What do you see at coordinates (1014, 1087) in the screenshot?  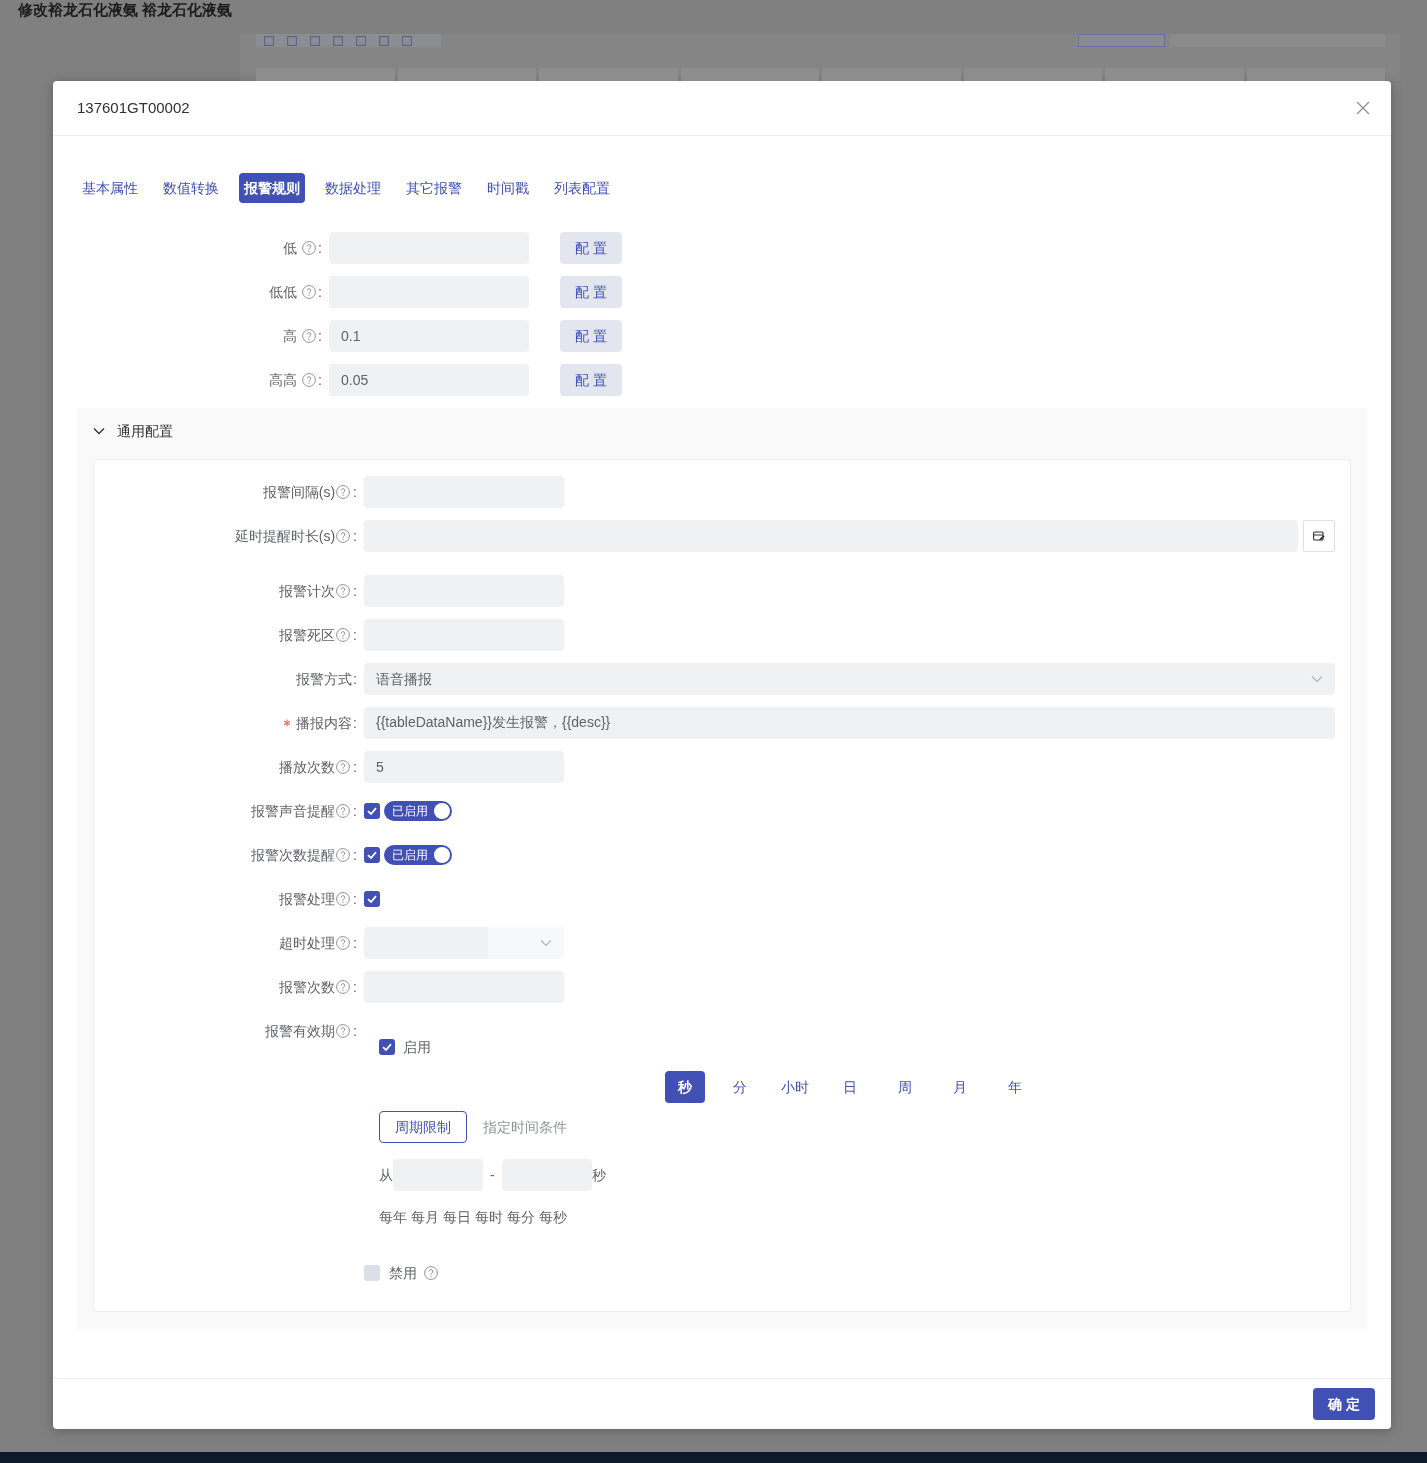 I see `unit-tab: 年` at bounding box center [1014, 1087].